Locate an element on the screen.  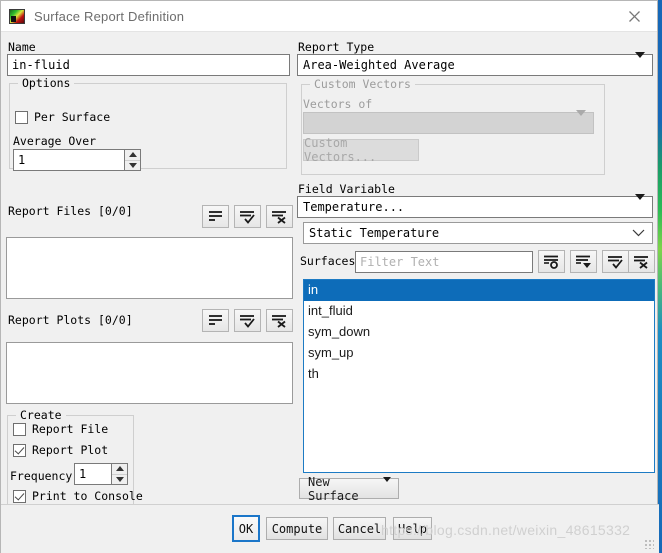
options-group-title: Options is located at coordinates (46, 83).